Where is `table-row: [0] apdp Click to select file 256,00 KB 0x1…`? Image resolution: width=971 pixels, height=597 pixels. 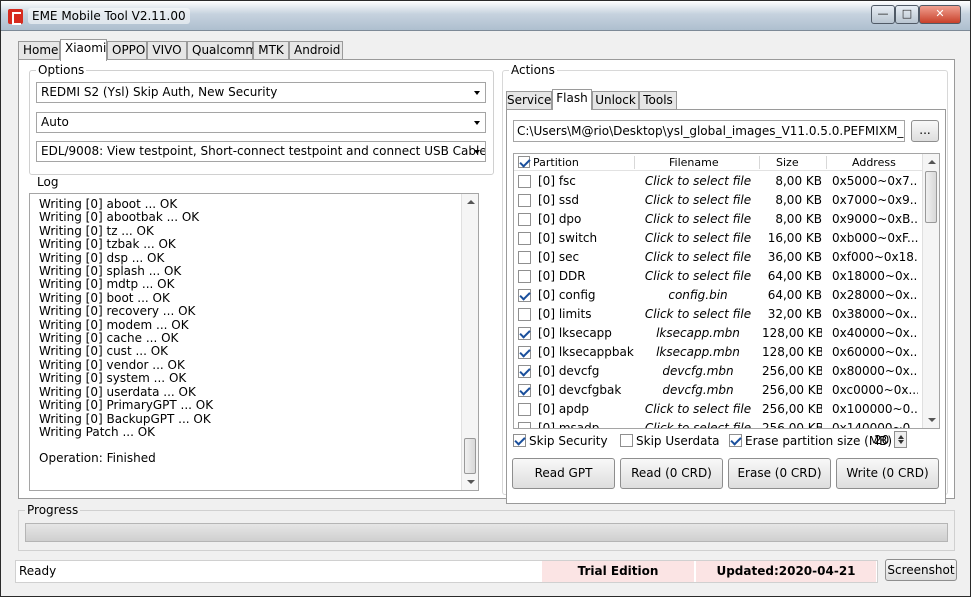
table-row: [0] apdp Click to select file 256,00 KB 0x1… is located at coordinates (719, 409).